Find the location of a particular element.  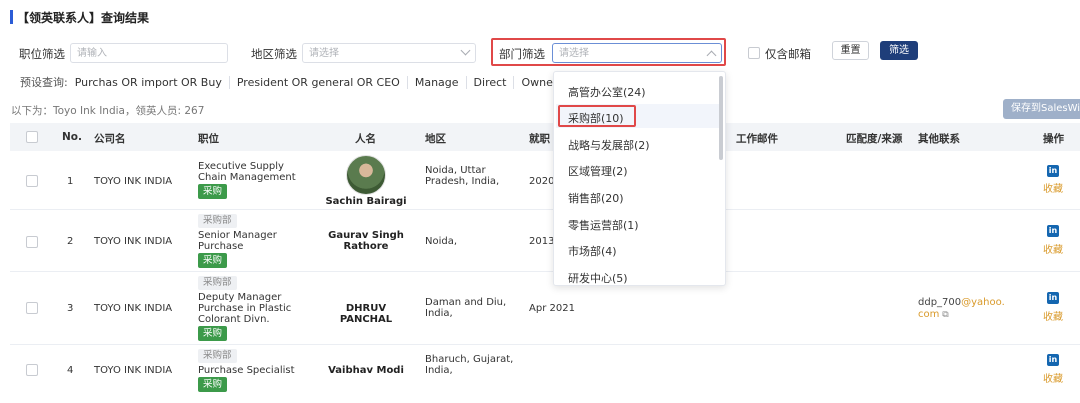

save-to-saleswits-button: 保存到SalesWits is located at coordinates (1041, 109).